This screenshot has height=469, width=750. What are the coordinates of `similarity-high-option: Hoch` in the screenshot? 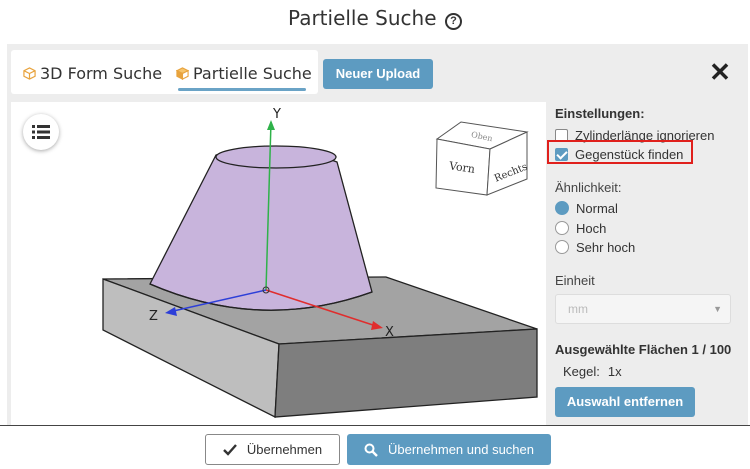 It's located at (580, 228).